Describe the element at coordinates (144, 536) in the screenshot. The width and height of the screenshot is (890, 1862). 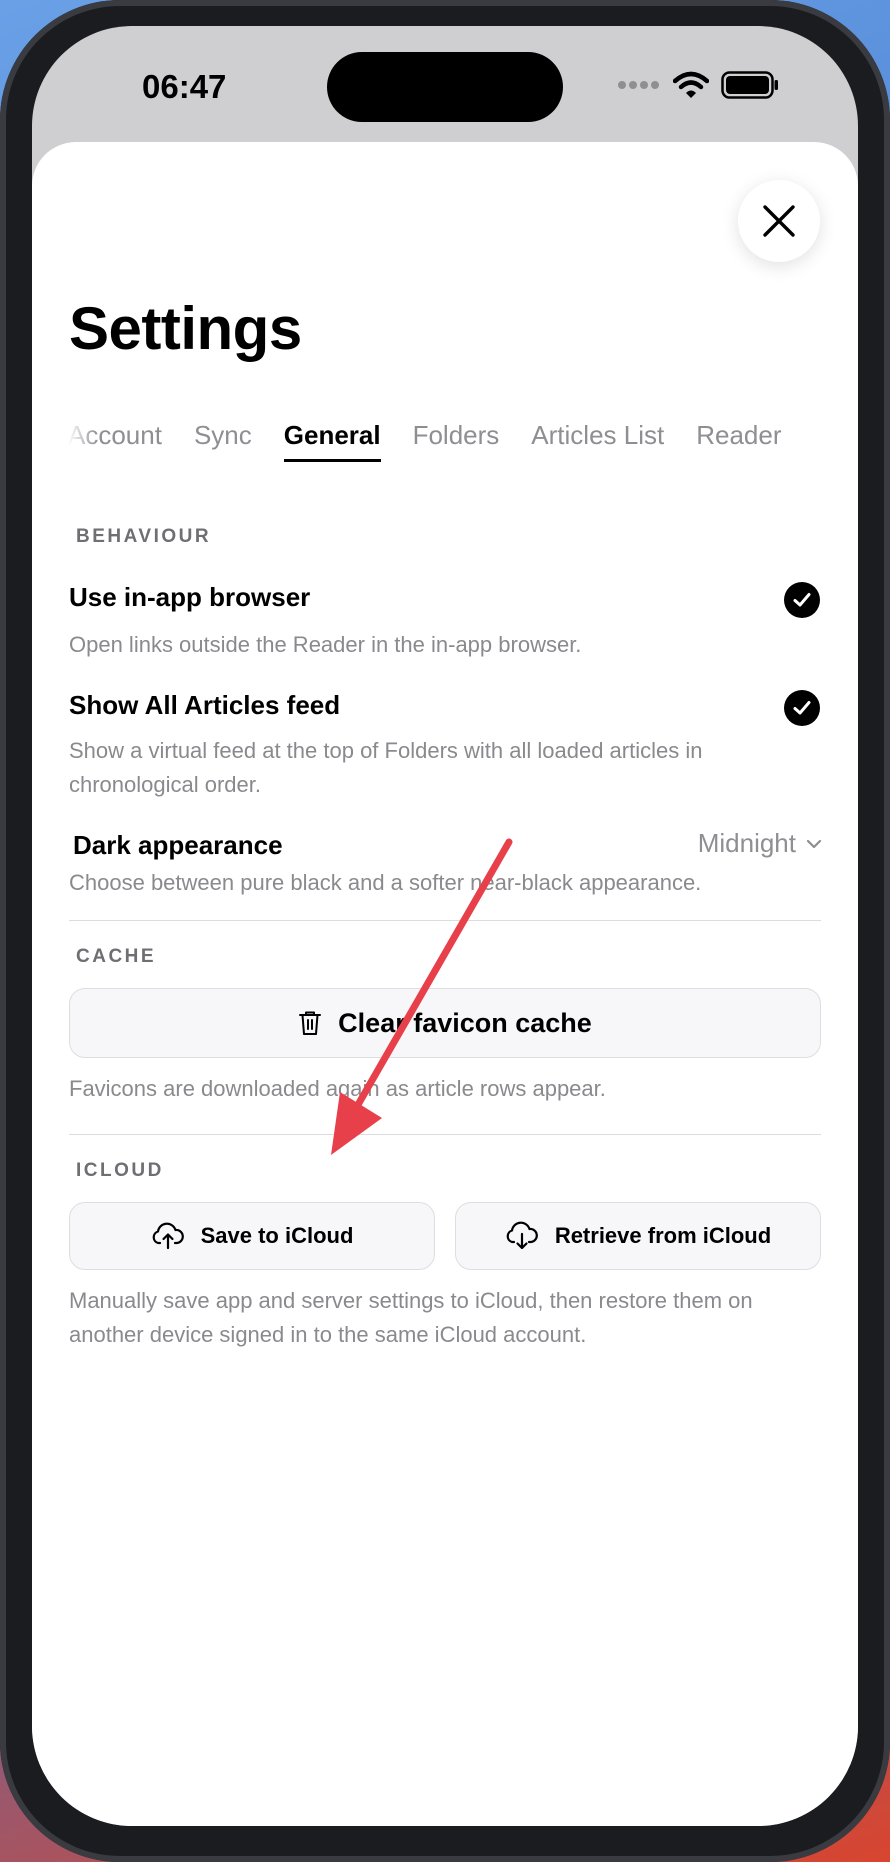
I see `section-header-behaviour: BEHAVIOUR` at that location.